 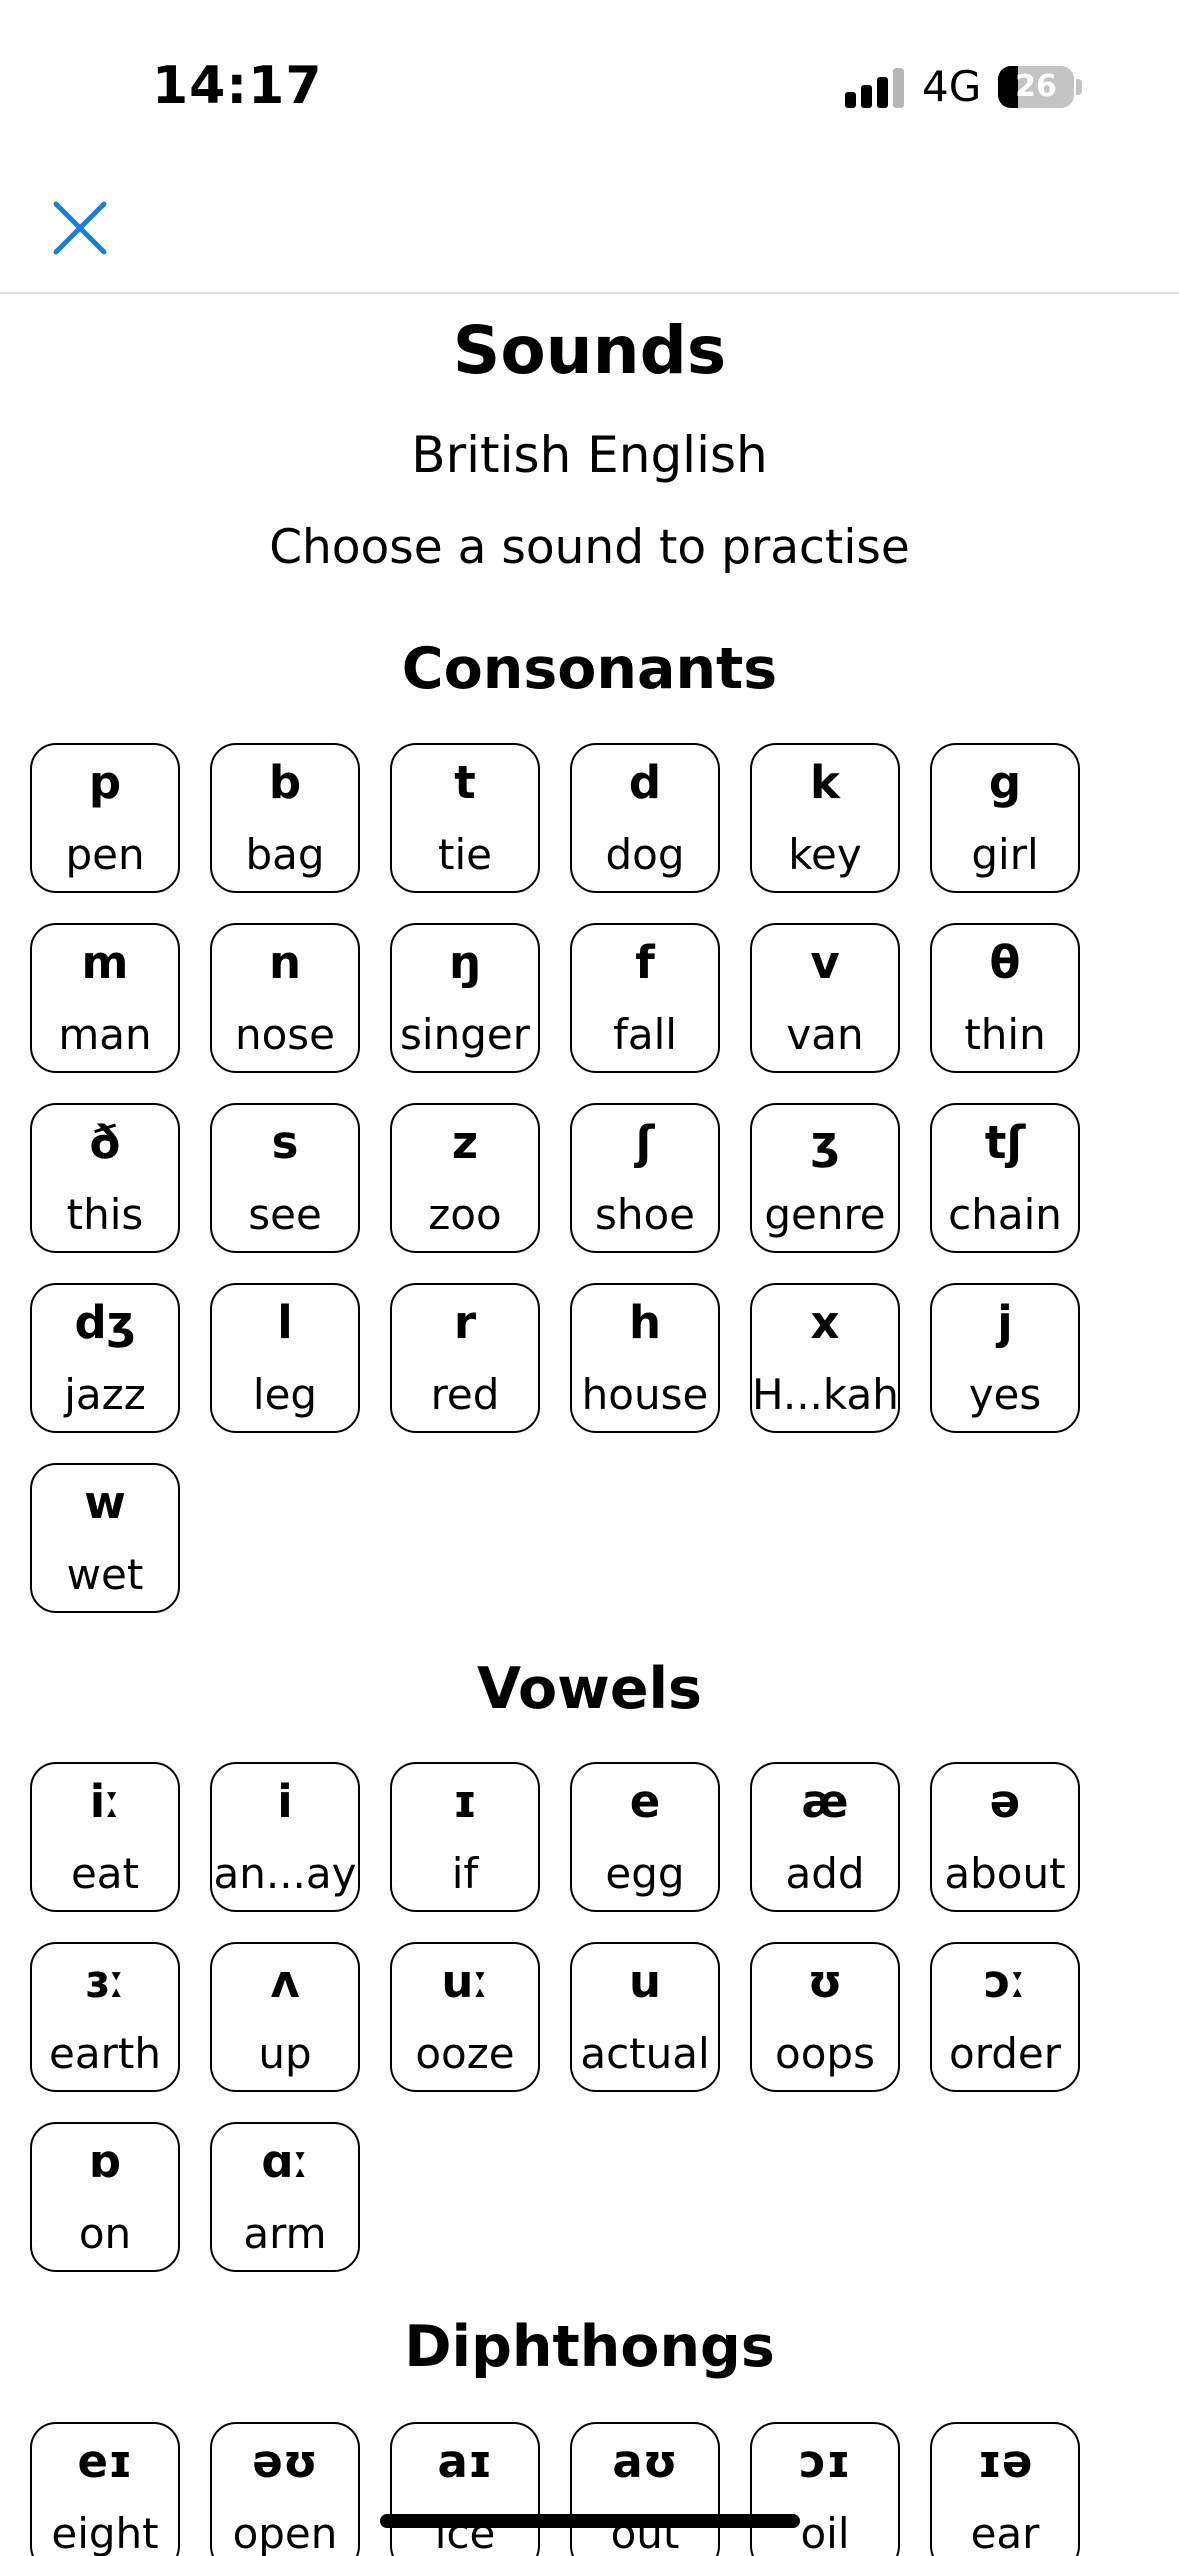 I want to click on example-word: dog, so click(x=645, y=854).